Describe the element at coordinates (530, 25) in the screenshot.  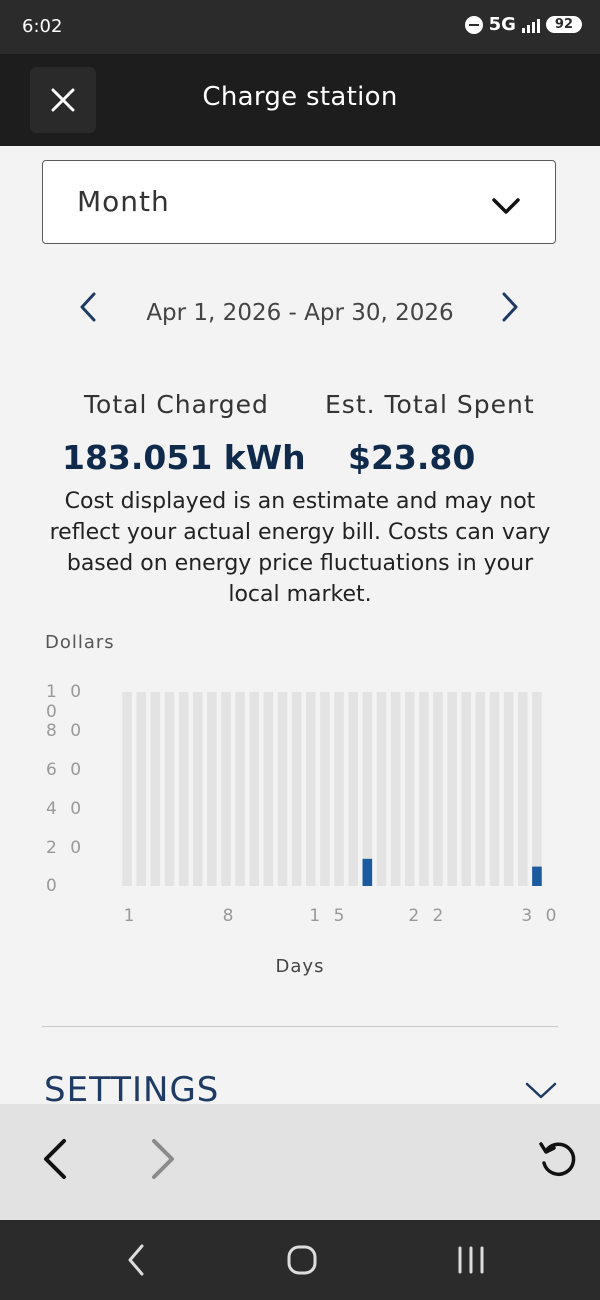
I see `signal-icon` at that location.